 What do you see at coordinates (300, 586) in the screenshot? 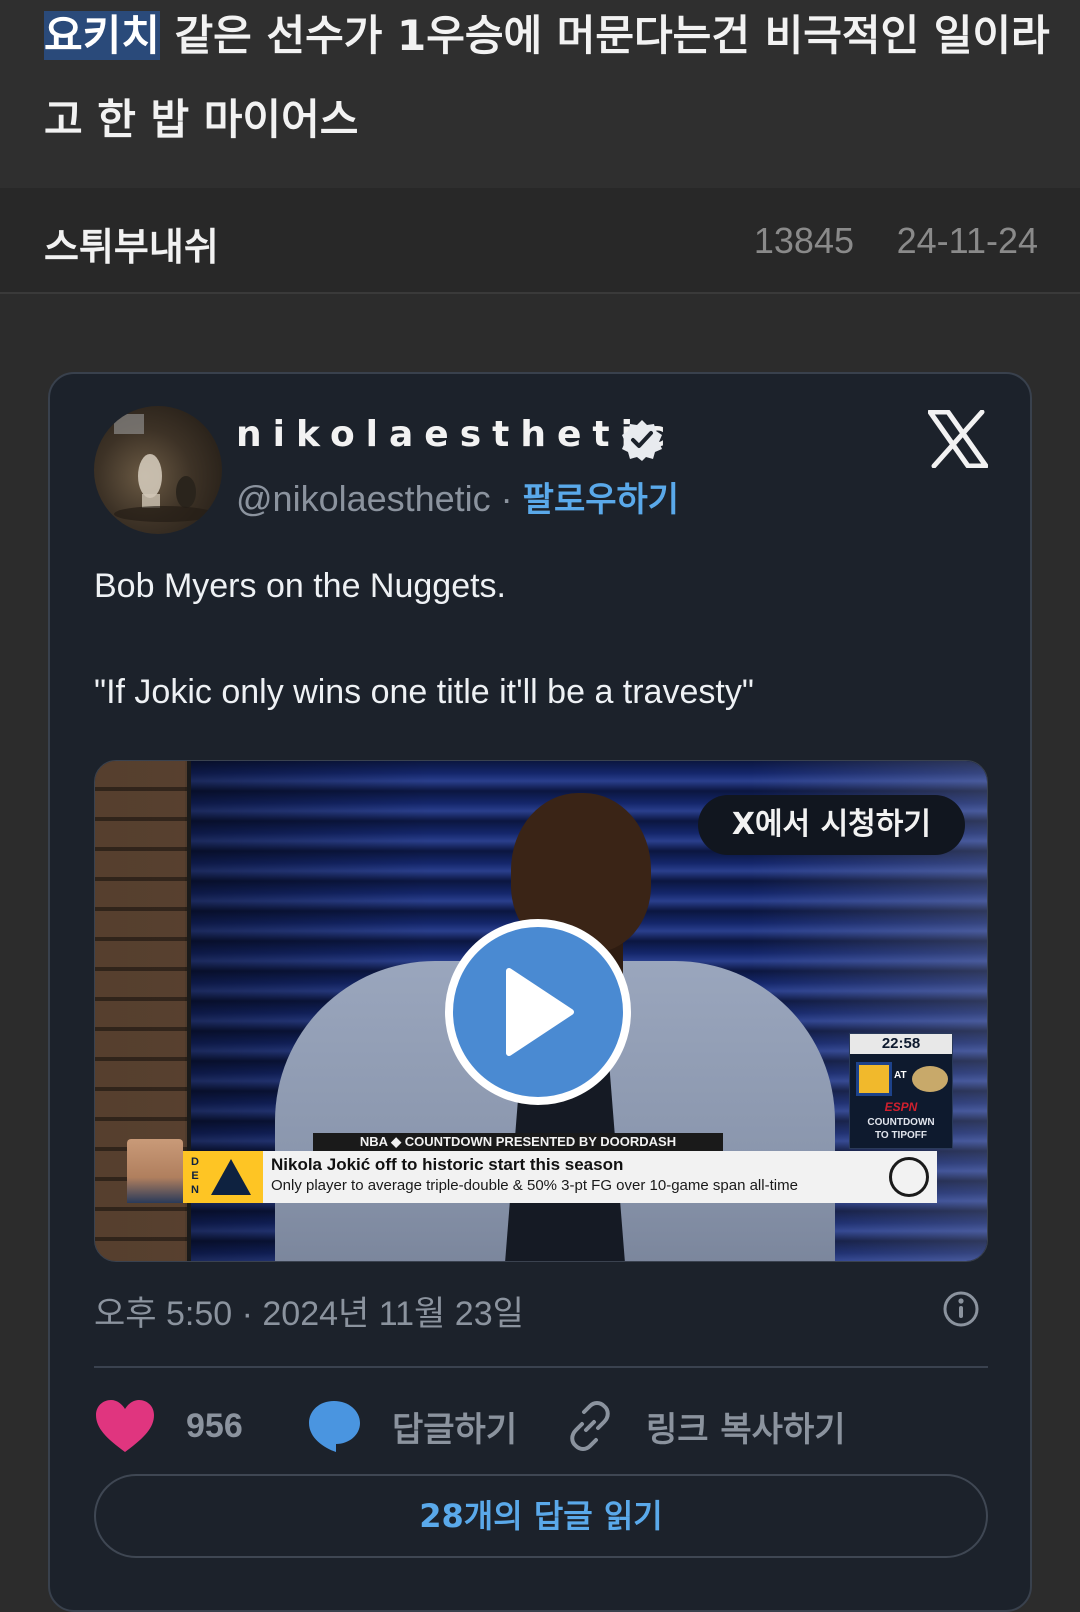
I see `tweet-line: Bob Myers on the Nuggets.` at bounding box center [300, 586].